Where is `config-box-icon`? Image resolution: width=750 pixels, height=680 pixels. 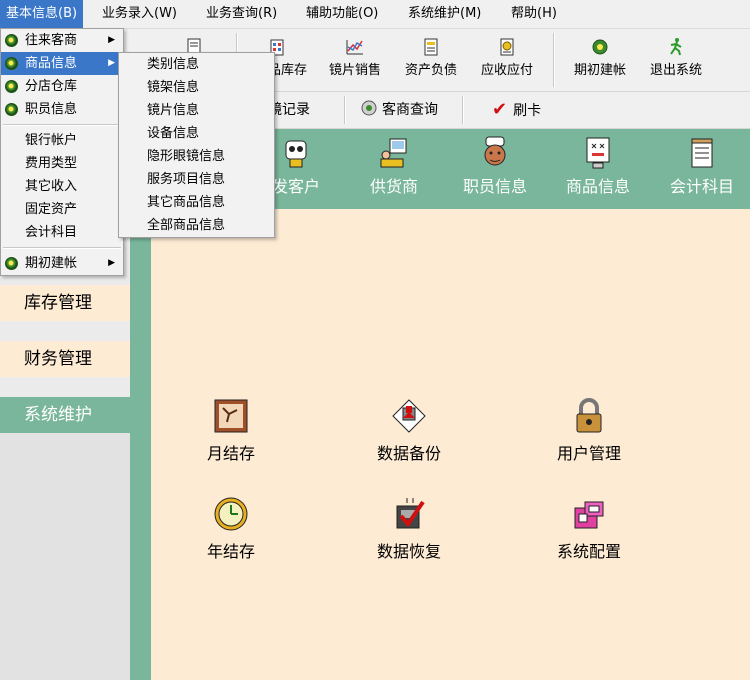 config-box-icon is located at coordinates (589, 515).